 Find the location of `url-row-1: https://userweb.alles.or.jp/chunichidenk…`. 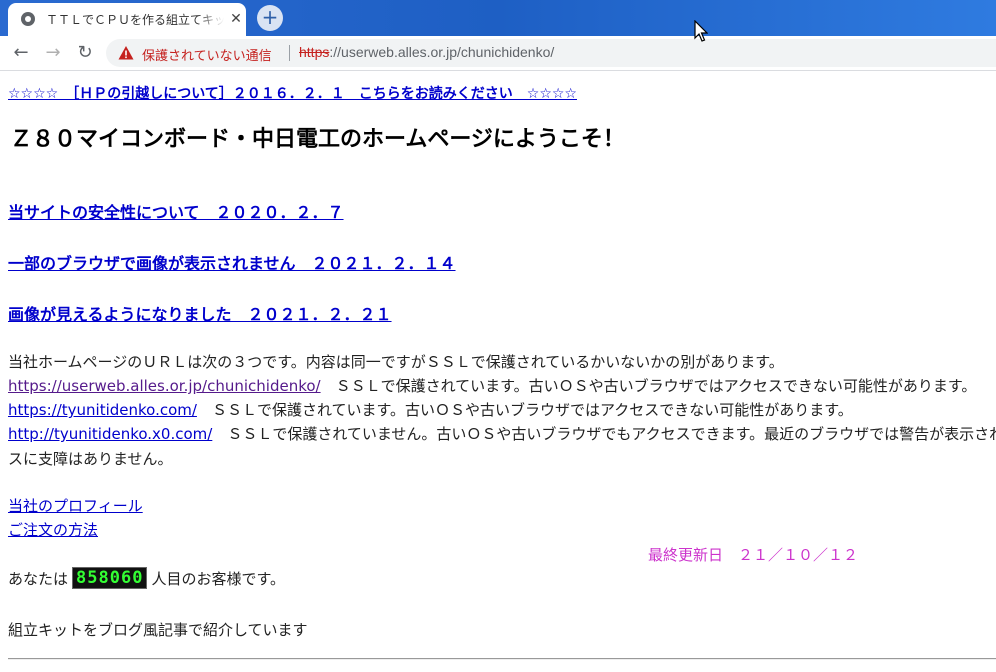

url-row-1: https://userweb.alles.or.jp/chunichidenk… is located at coordinates (492, 385).